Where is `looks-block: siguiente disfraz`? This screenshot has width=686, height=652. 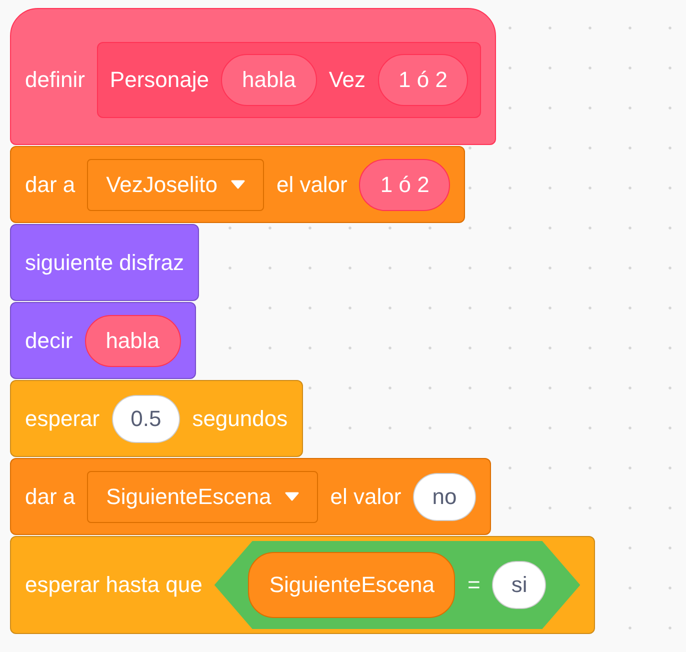
looks-block: siguiente disfraz is located at coordinates (104, 262).